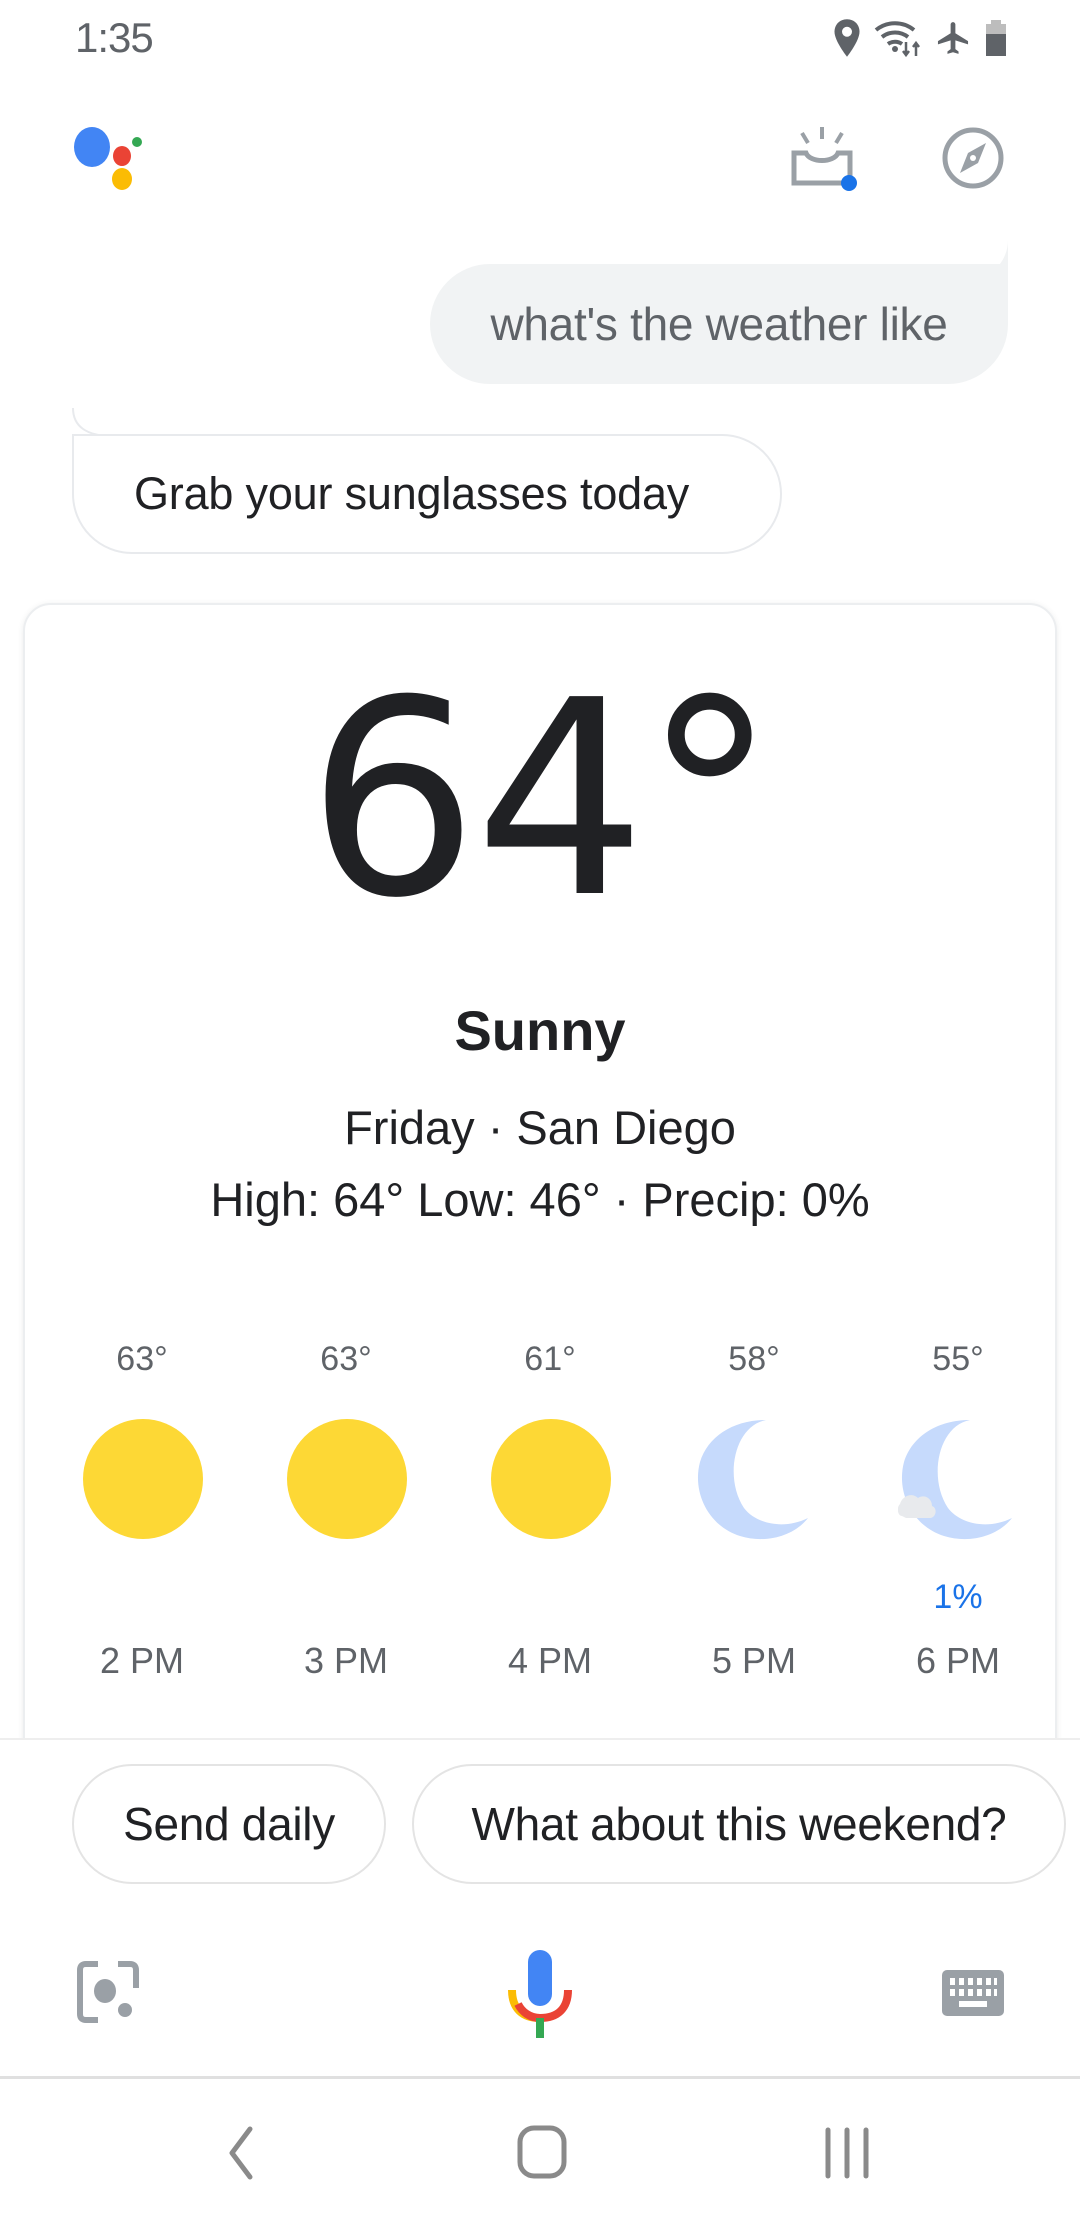 Image resolution: width=1080 pixels, height=2220 pixels. I want to click on keyboard-icon, so click(973, 1993).